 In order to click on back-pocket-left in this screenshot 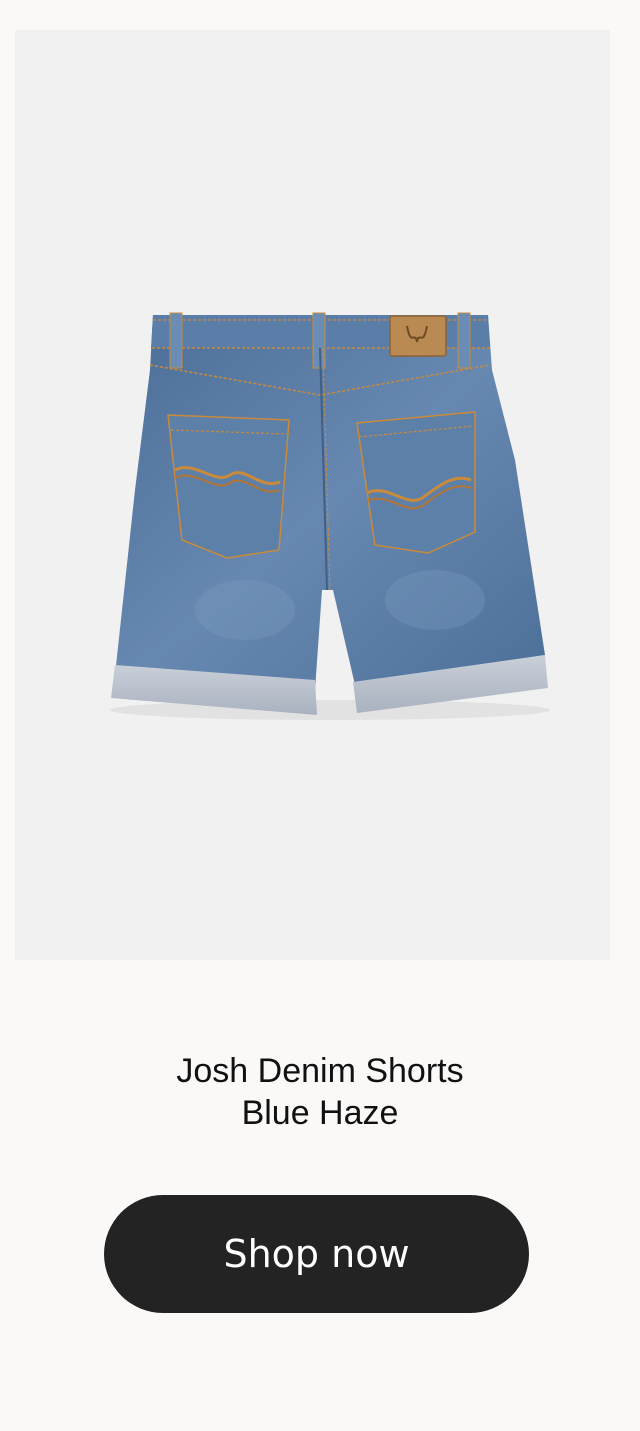, I will do `click(228, 486)`.